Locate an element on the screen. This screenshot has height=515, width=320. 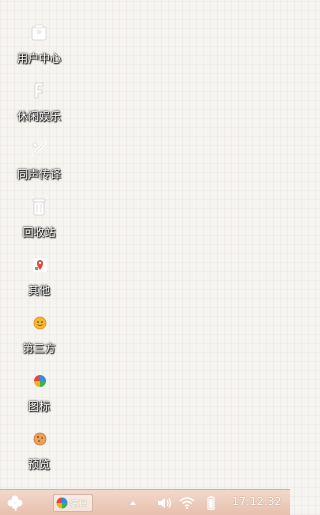
translate-icon is located at coordinates (39, 149).